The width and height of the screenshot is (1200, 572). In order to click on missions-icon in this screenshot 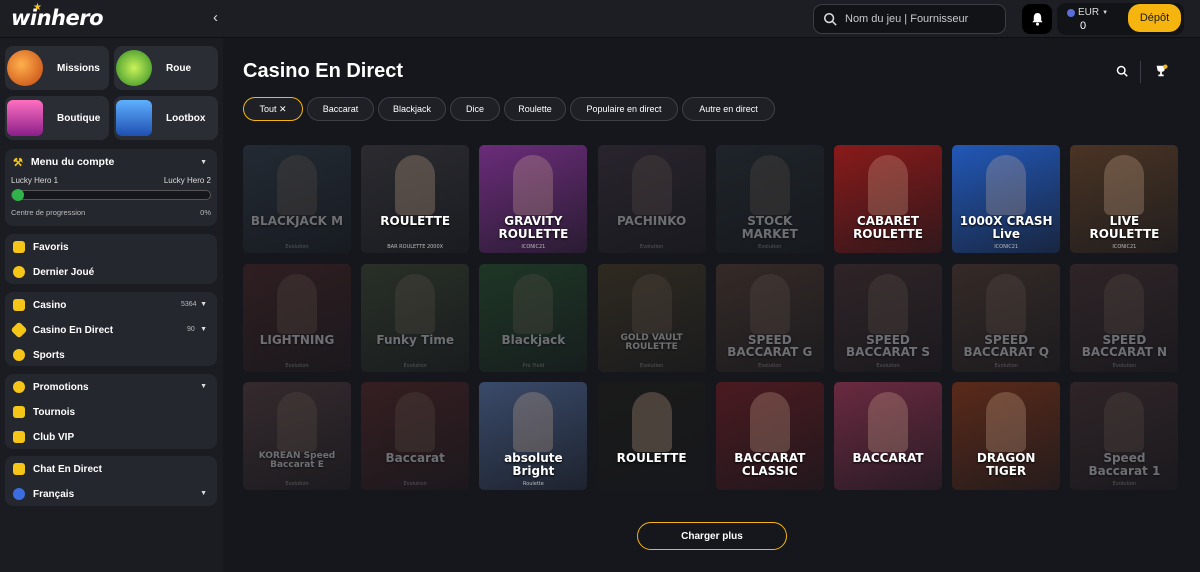, I will do `click(25, 68)`.